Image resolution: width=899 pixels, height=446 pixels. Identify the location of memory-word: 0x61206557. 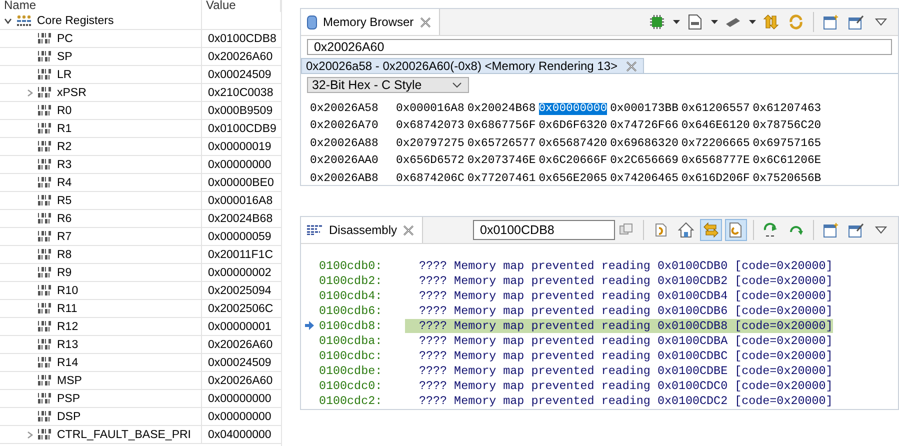
(715, 108).